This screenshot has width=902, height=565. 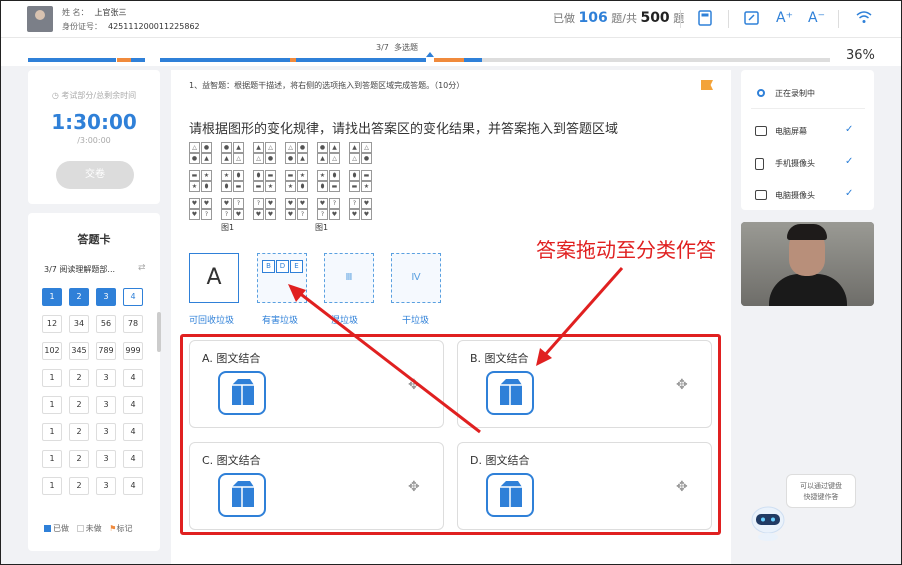 What do you see at coordinates (761, 131) in the screenshot?
I see `monitor-icon` at bounding box center [761, 131].